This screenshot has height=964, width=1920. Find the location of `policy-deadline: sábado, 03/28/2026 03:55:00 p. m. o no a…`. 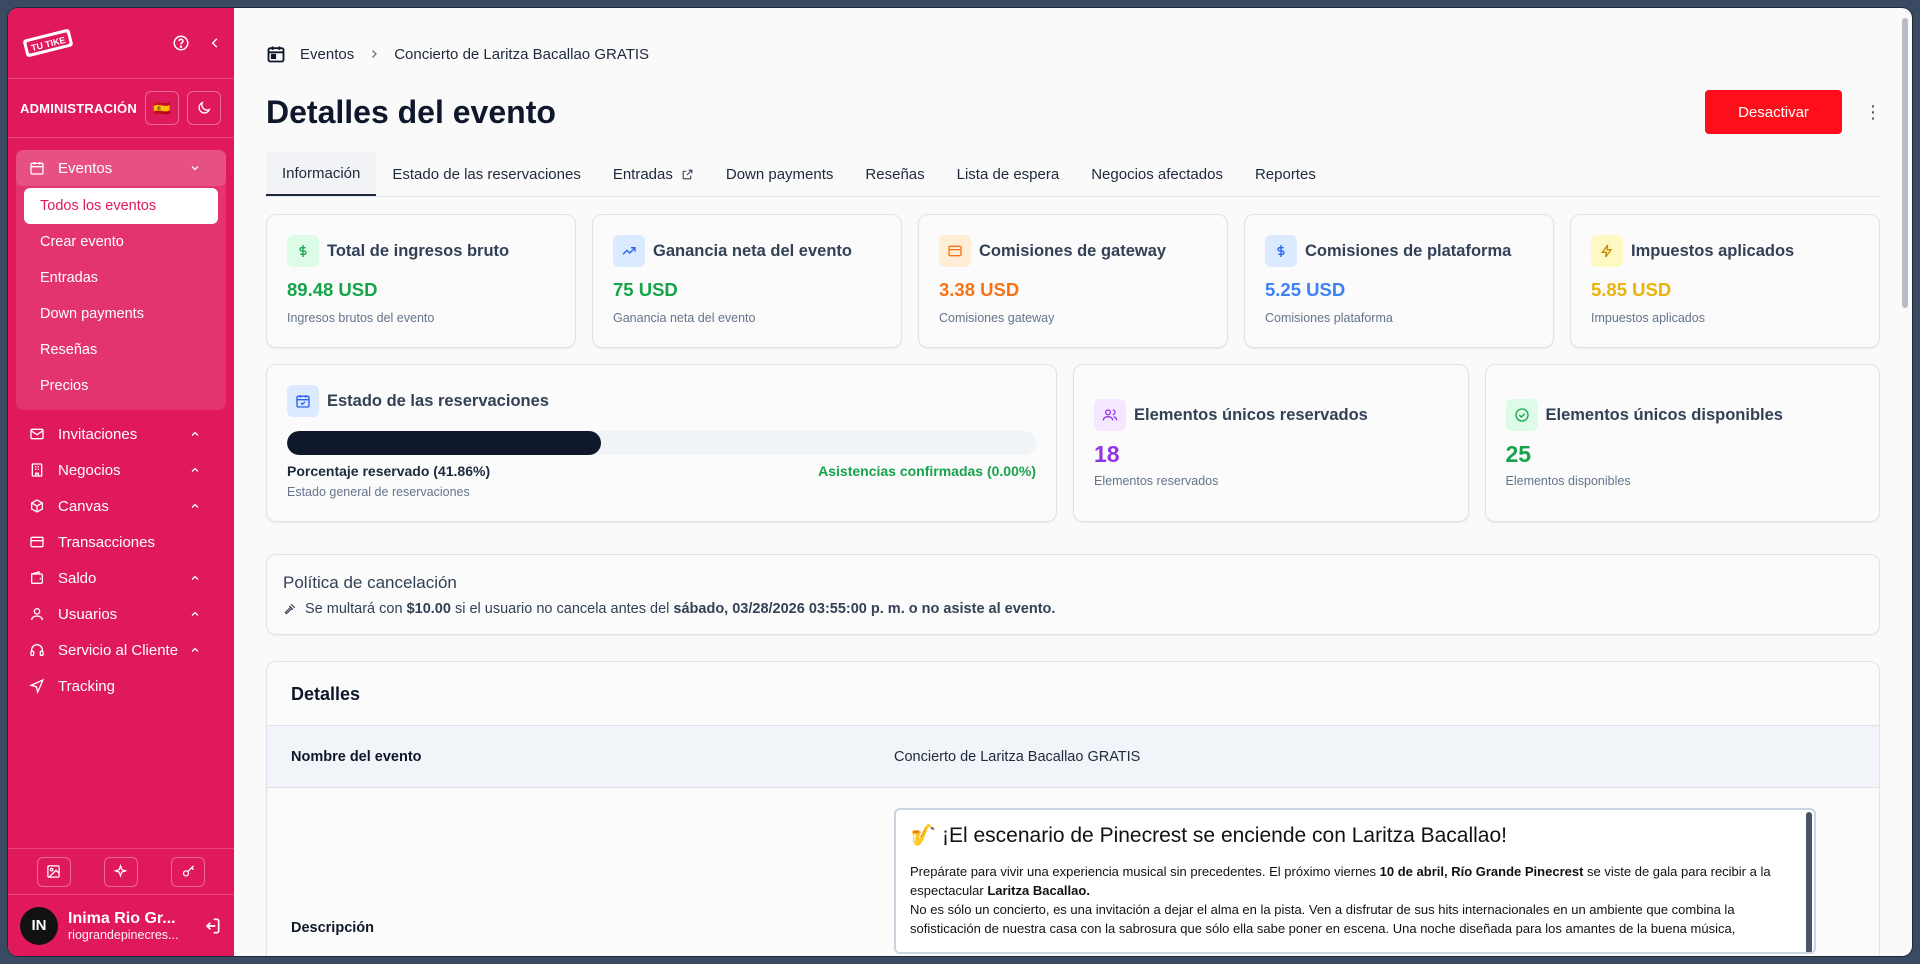

policy-deadline: sábado, 03/28/2026 03:55:00 p. m. o no a… is located at coordinates (864, 609).